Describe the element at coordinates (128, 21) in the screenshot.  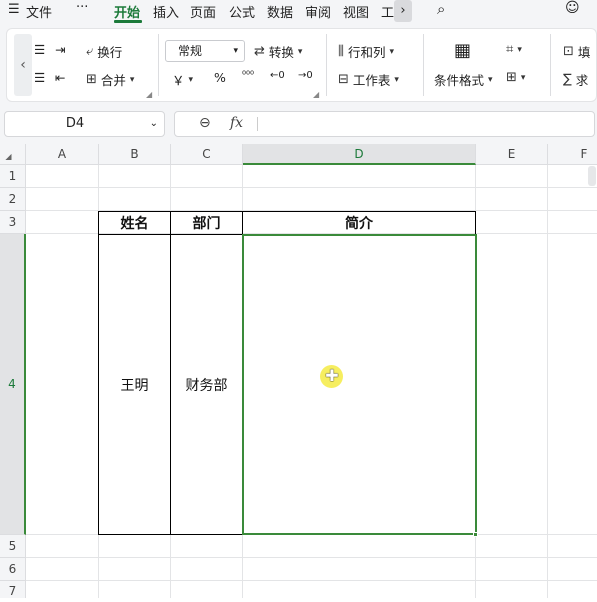
I see `active-tab-indicator` at that location.